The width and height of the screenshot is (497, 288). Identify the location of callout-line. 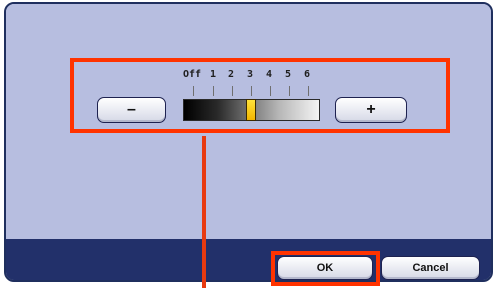
(204, 212).